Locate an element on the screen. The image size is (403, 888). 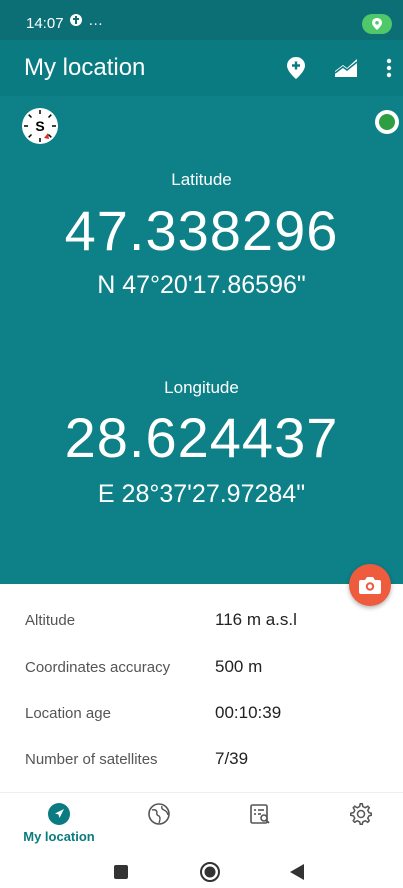
recents-button is located at coordinates (121, 872).